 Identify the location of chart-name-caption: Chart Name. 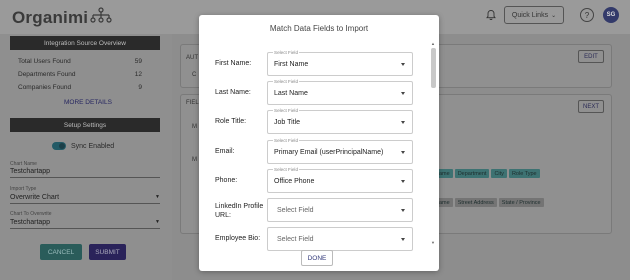
(23, 164).